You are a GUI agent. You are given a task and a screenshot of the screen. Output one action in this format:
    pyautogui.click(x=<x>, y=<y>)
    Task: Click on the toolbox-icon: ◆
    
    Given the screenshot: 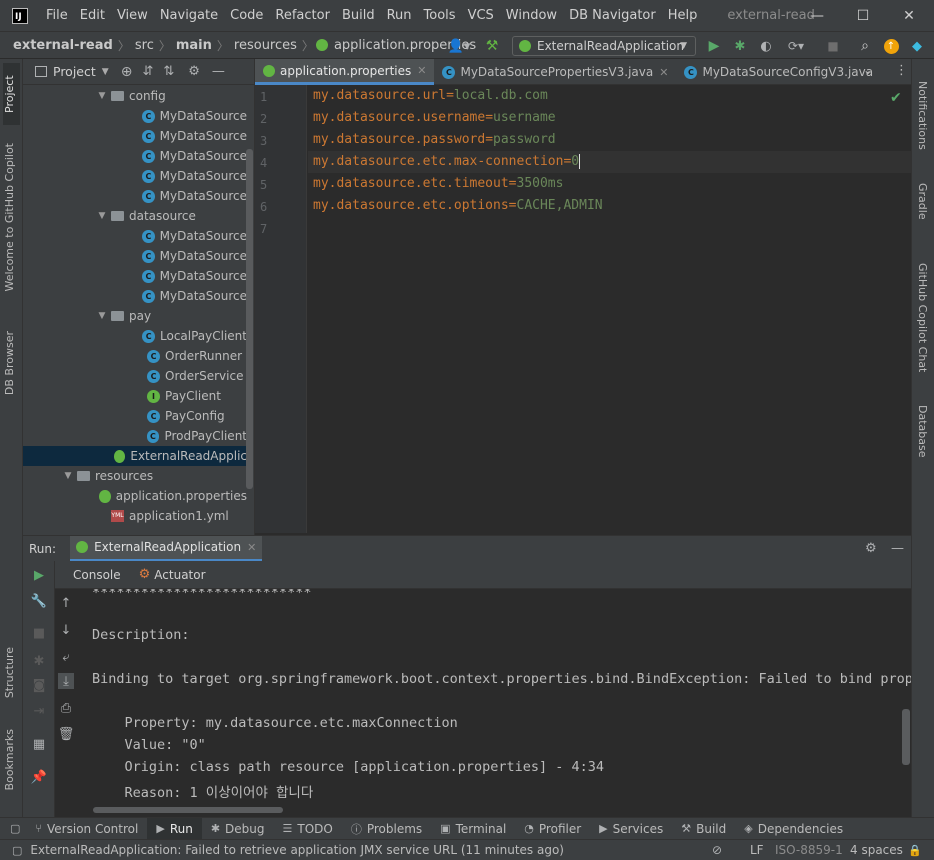 What is the action you would take?
    pyautogui.click(x=917, y=46)
    